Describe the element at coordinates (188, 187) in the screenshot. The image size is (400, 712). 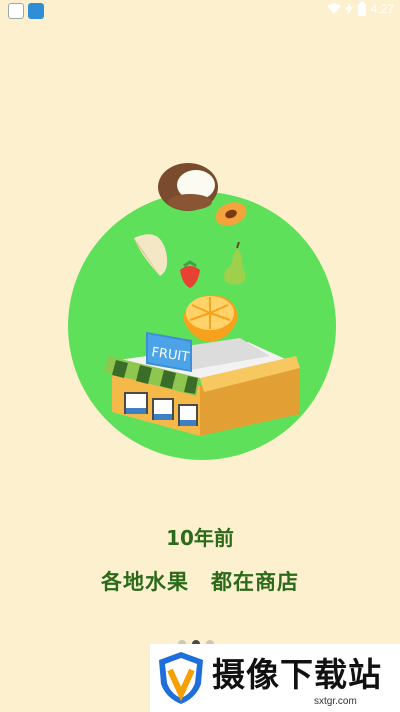
I see `coconut-icon` at that location.